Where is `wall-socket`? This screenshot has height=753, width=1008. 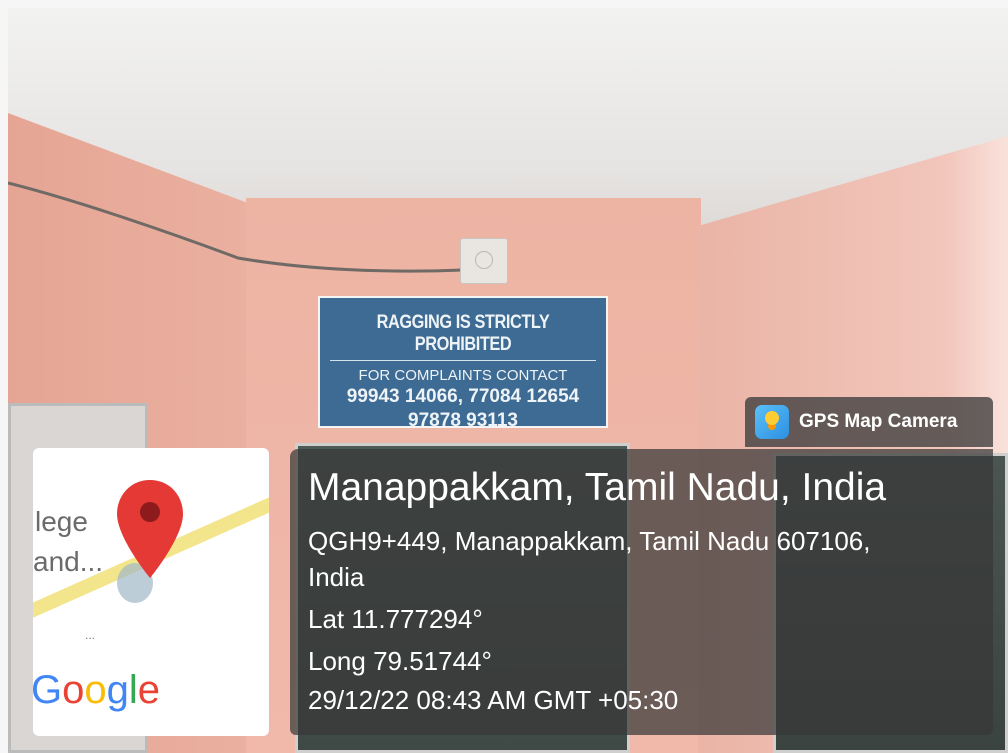 wall-socket is located at coordinates (484, 261).